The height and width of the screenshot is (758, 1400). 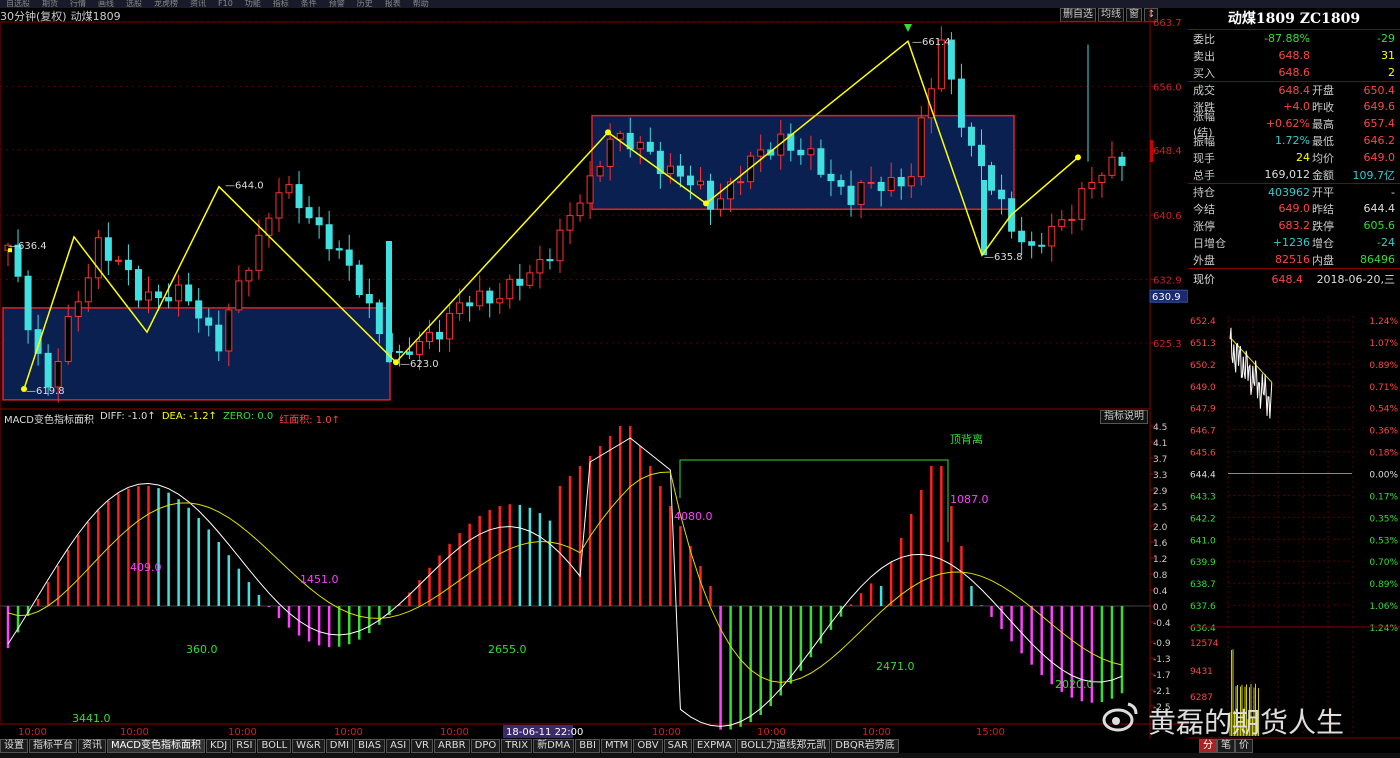 I want to click on mini-pct-label: 1.06%, so click(x=1383, y=607).